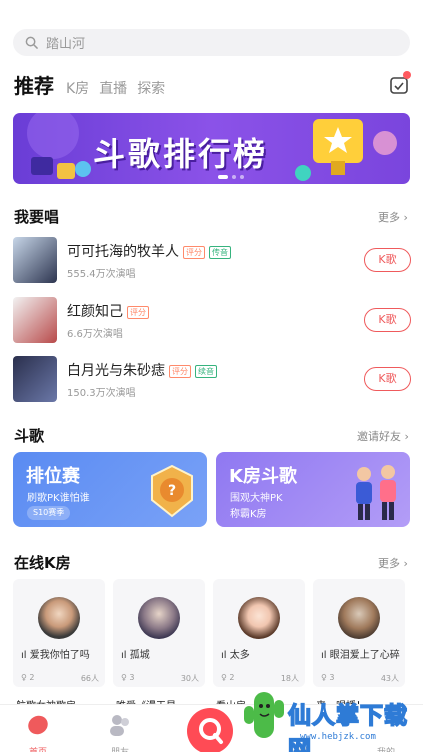 Image resolution: width=423 pixels, height=752 pixels. What do you see at coordinates (151, 89) in the screenshot?
I see `tab-explore: 探索` at bounding box center [151, 89].